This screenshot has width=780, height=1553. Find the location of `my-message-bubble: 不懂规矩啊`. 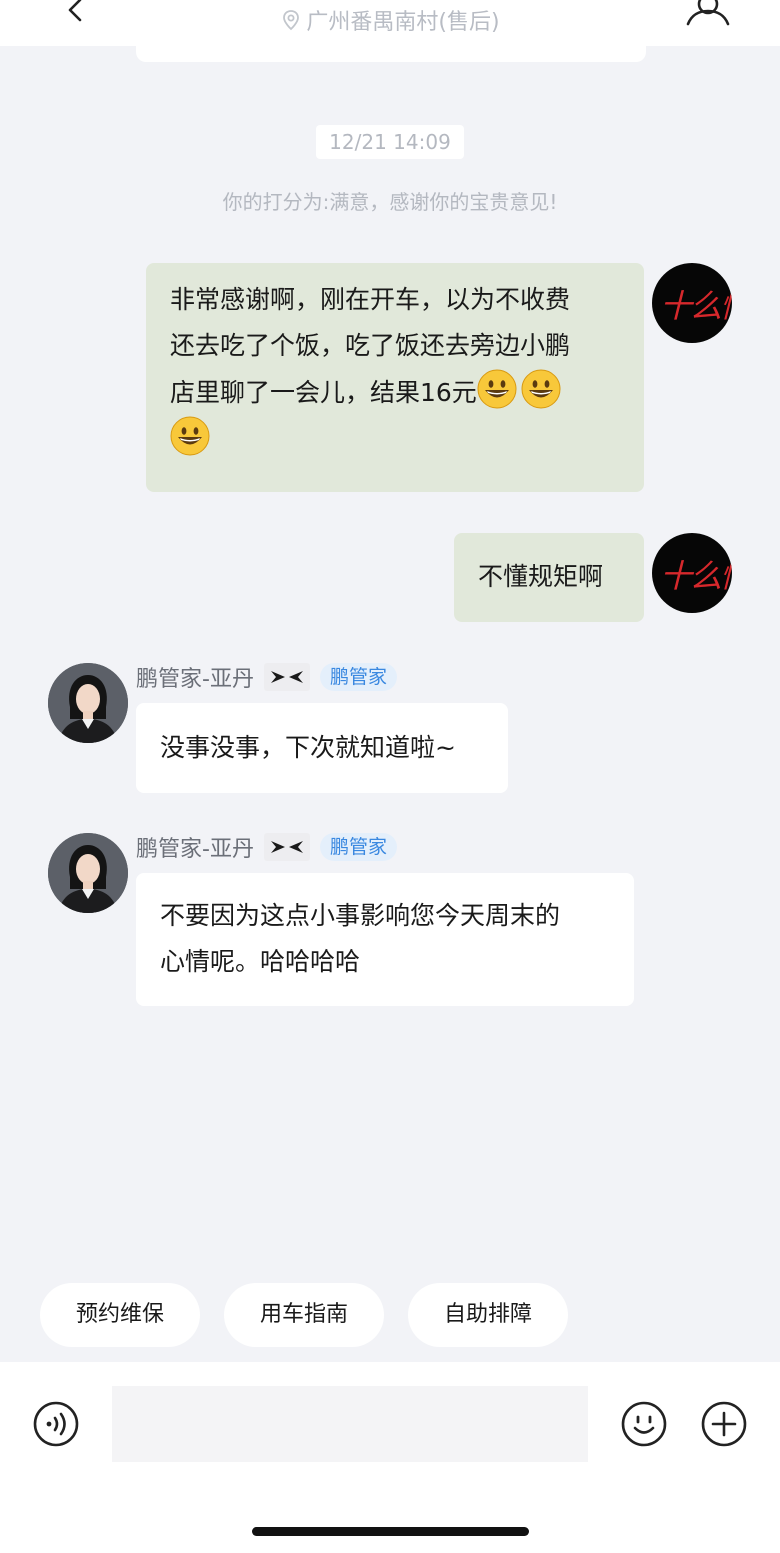

my-message-bubble: 不懂规矩啊 is located at coordinates (549, 577).